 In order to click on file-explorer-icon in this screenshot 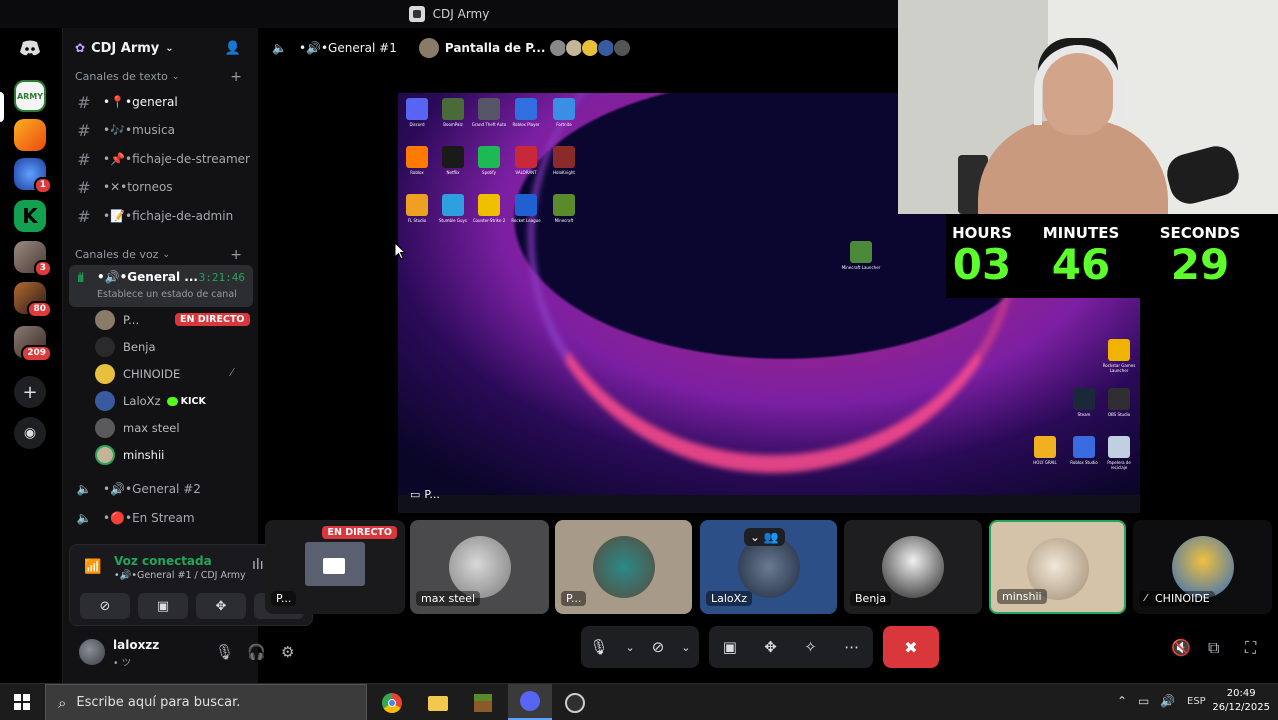, I will do `click(438, 703)`.